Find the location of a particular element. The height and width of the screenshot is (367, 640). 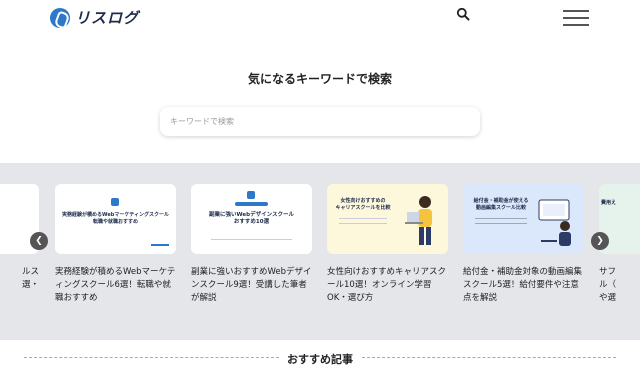

chevron-left-icon: ❮ is located at coordinates (39, 241).